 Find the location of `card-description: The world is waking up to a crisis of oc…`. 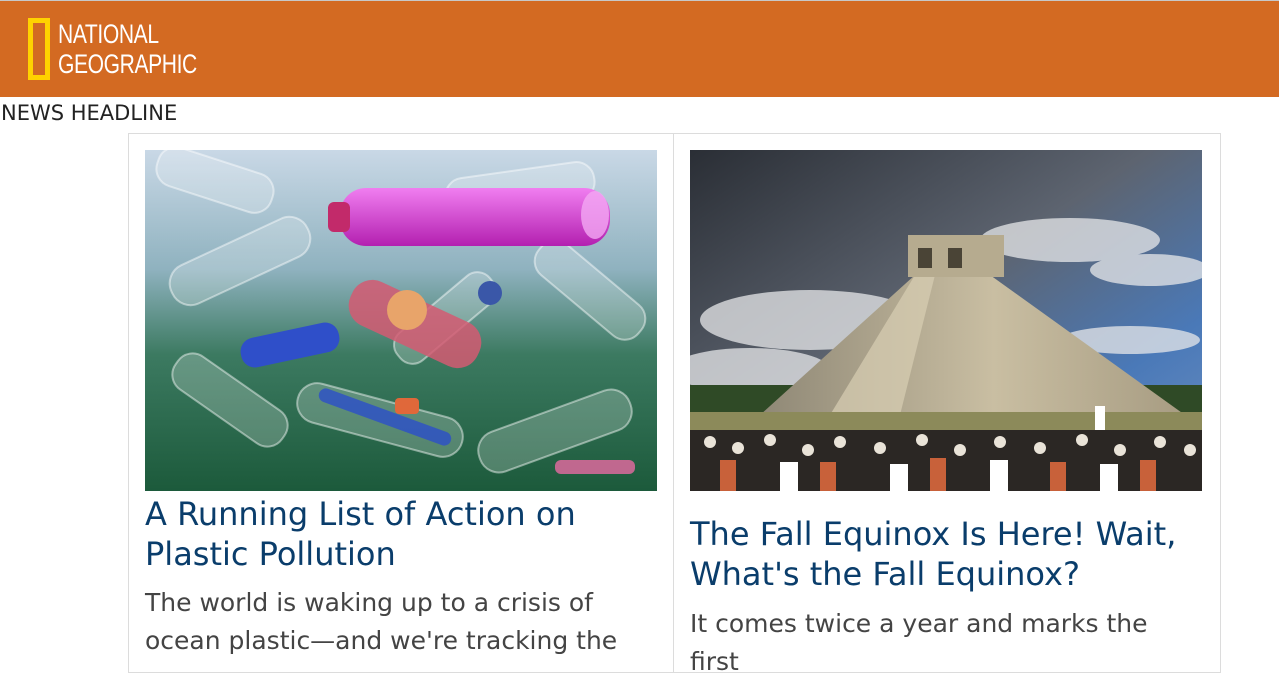

card-description: The world is waking up to a crisis of oc… is located at coordinates (381, 621).